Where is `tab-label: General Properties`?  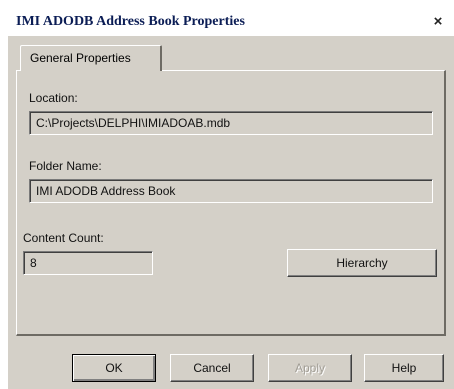
tab-label: General Properties is located at coordinates (80, 58).